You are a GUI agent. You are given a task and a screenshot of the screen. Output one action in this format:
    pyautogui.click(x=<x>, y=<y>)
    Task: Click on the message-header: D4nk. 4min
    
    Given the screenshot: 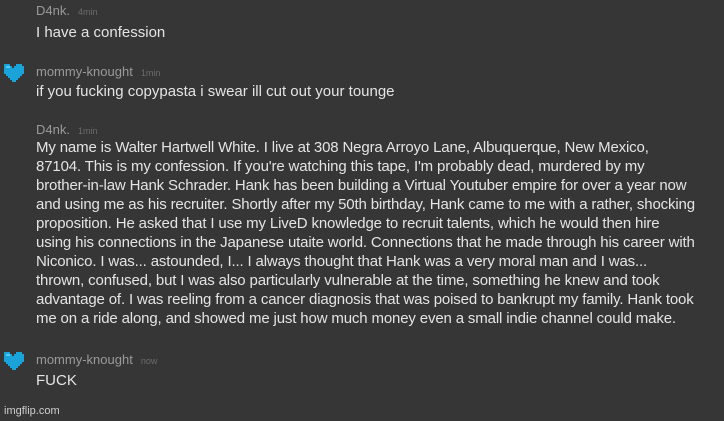 What is the action you would take?
    pyautogui.click(x=66, y=11)
    